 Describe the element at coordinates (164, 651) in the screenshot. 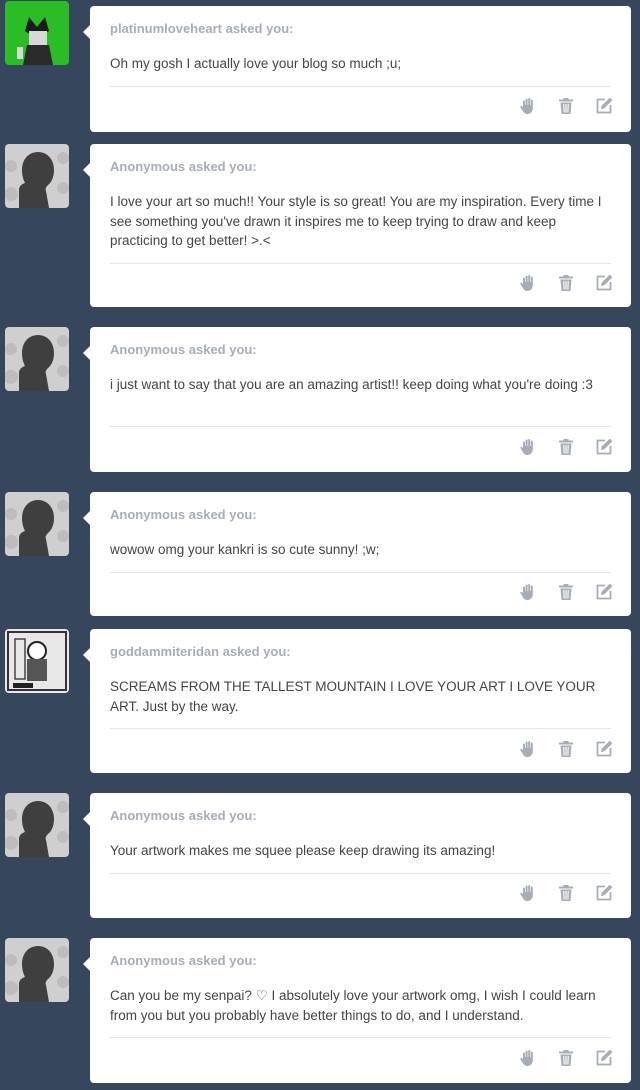

I see `asker-name: goddammiteridan` at that location.